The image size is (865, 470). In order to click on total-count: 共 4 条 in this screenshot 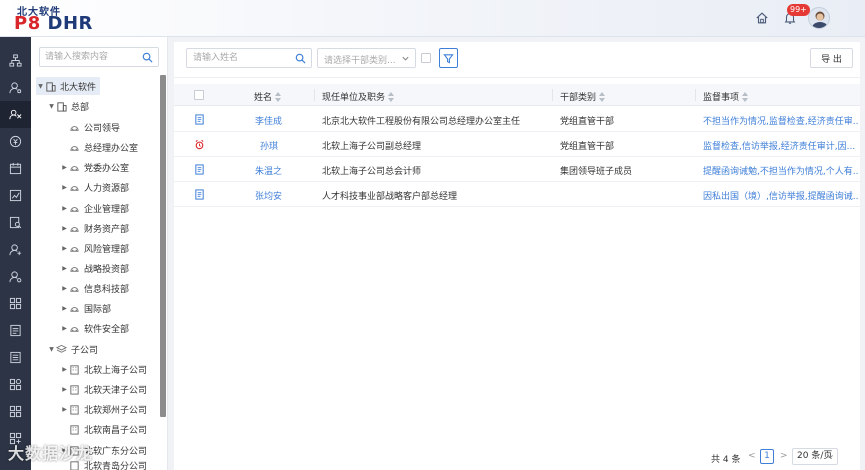, I will do `click(726, 460)`.